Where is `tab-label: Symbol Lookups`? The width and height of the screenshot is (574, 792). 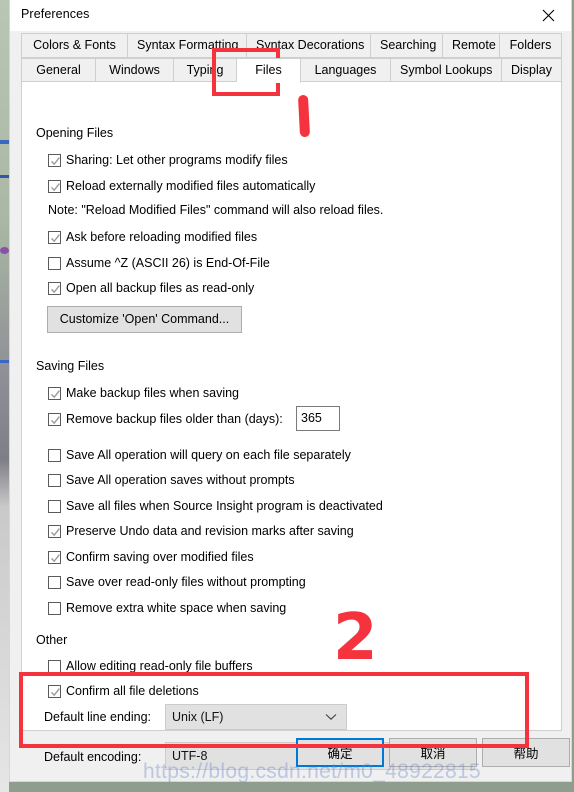
tab-label: Symbol Lookups is located at coordinates (446, 70).